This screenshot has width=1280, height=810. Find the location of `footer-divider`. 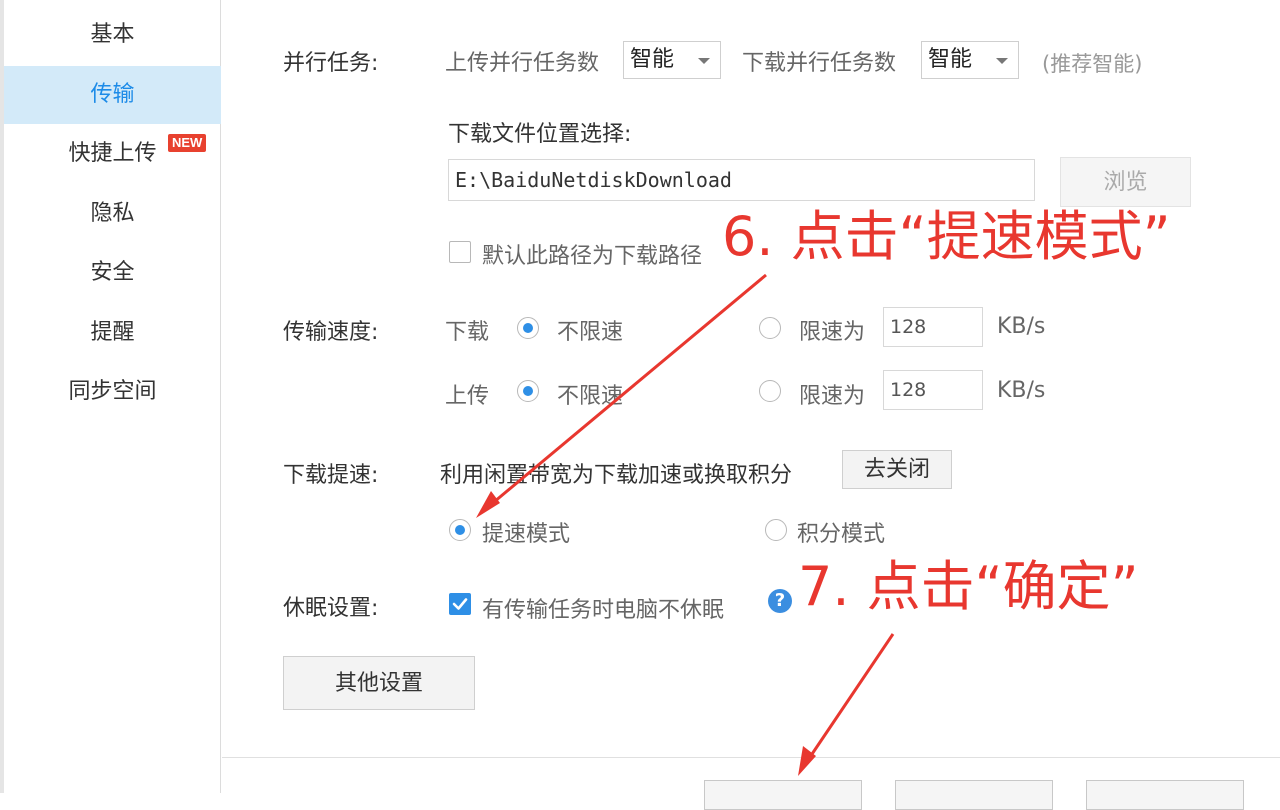

footer-divider is located at coordinates (751, 757).